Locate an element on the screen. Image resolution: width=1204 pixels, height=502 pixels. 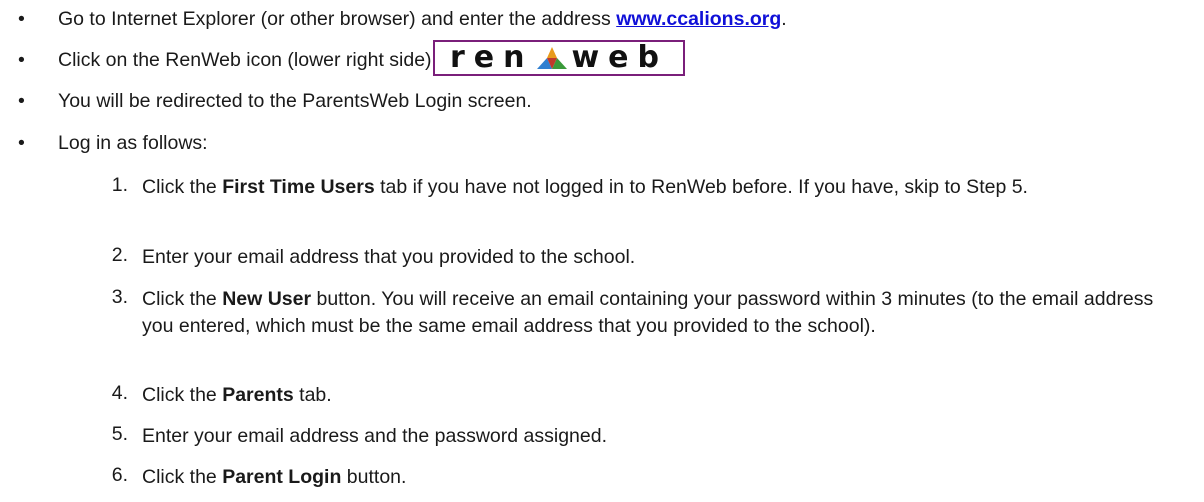
step-number: 2. is located at coordinates (119, 255).